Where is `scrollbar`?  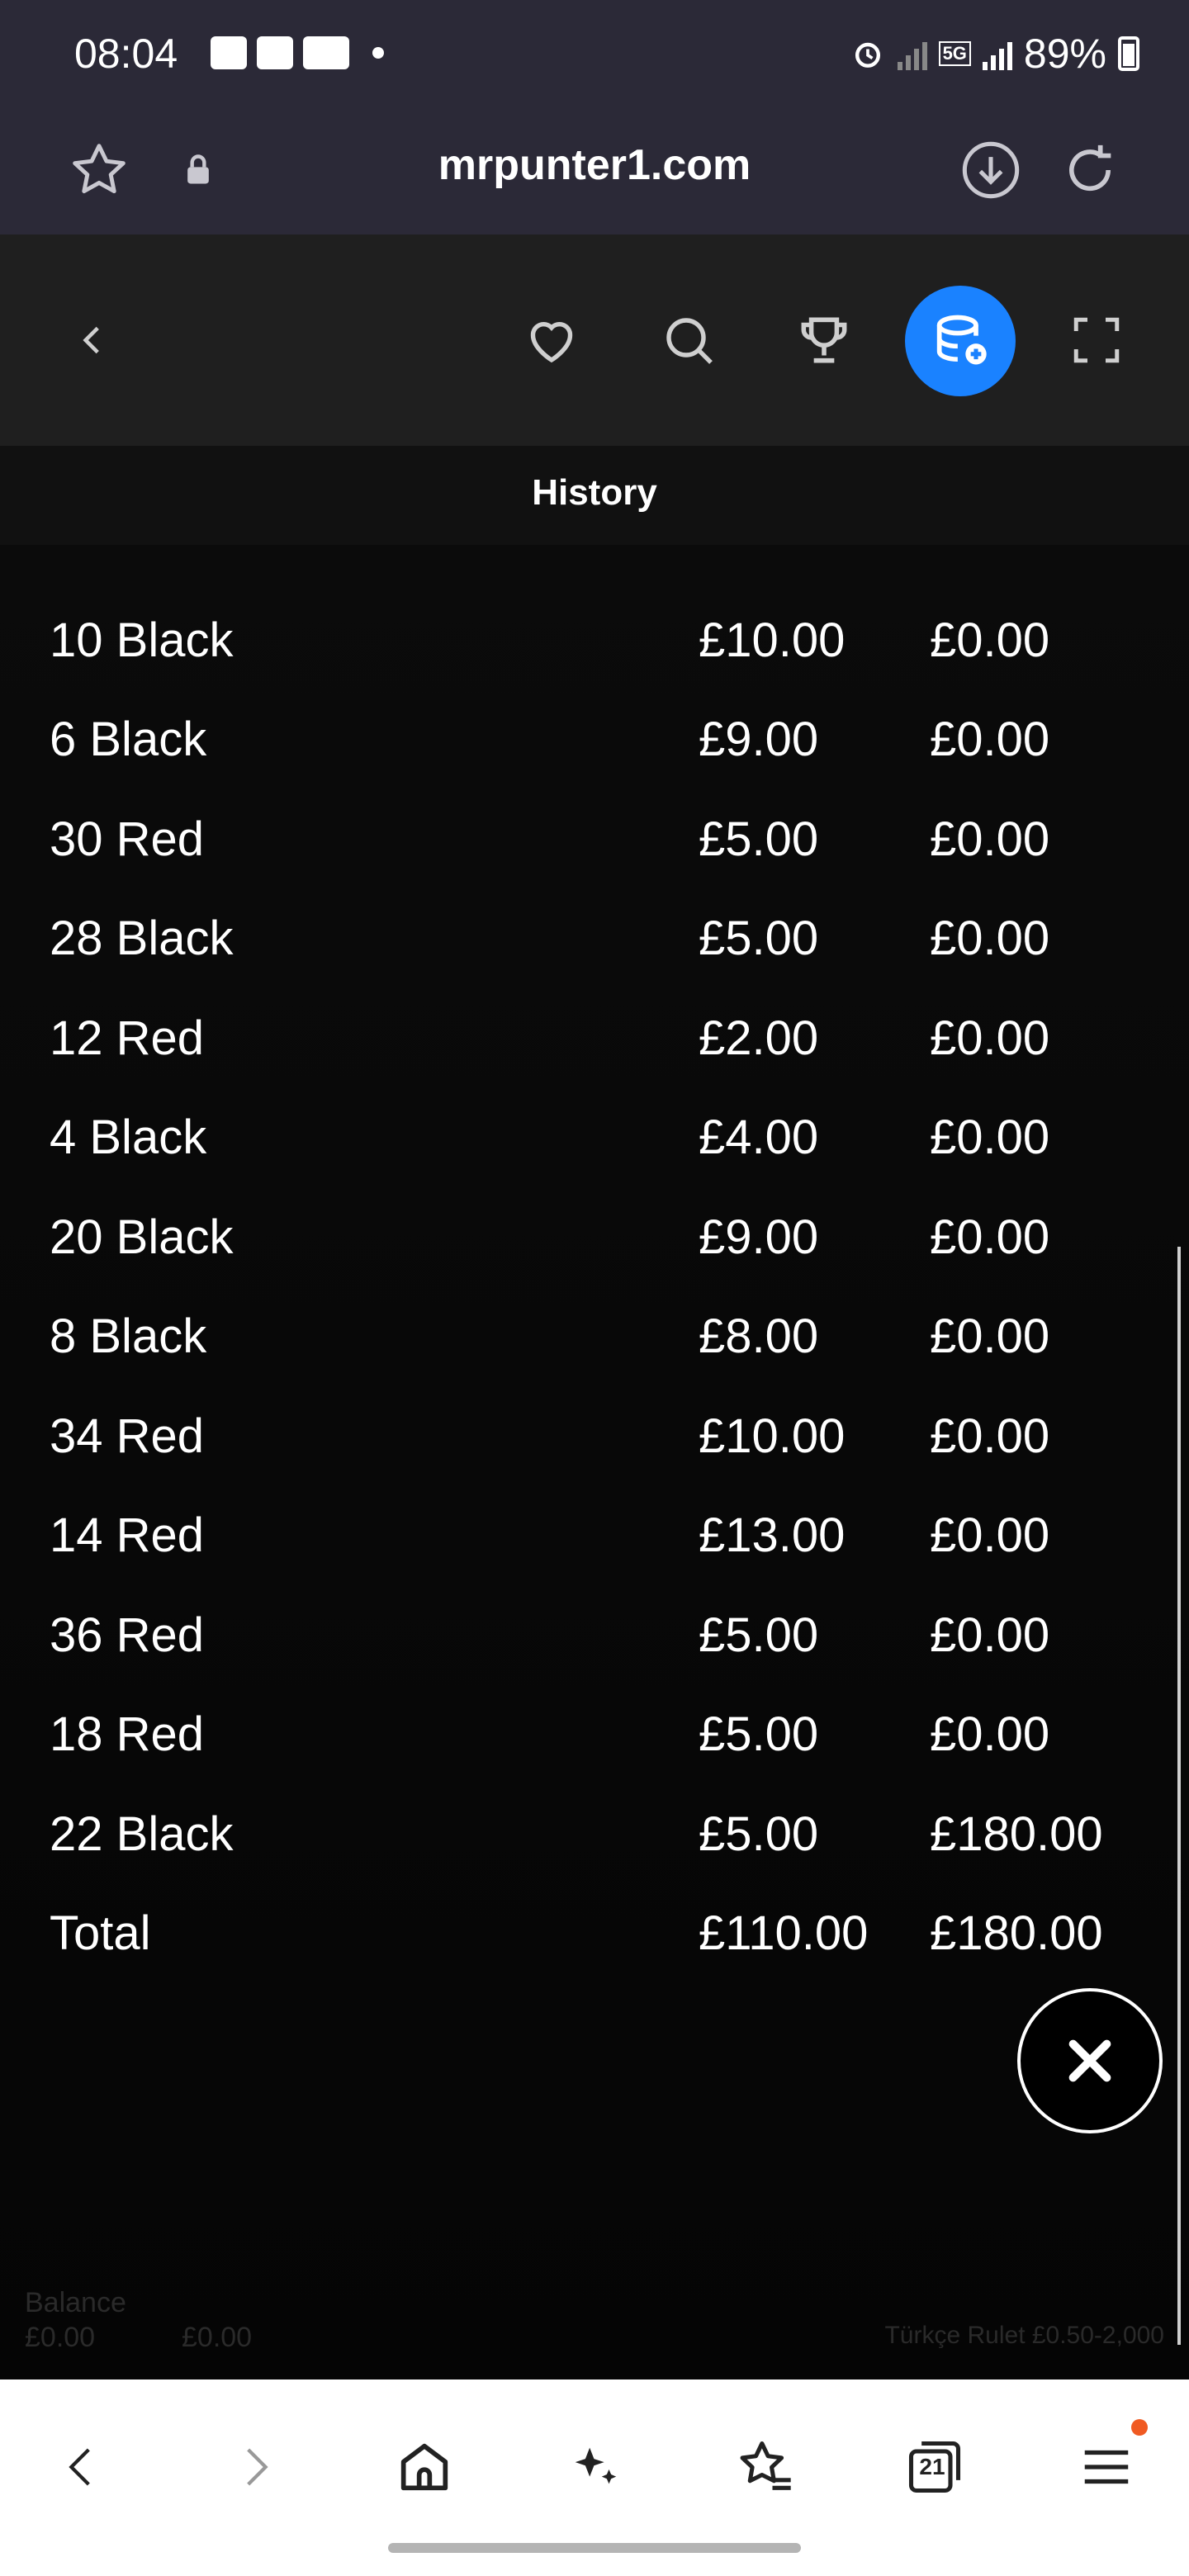 scrollbar is located at coordinates (1179, 1796).